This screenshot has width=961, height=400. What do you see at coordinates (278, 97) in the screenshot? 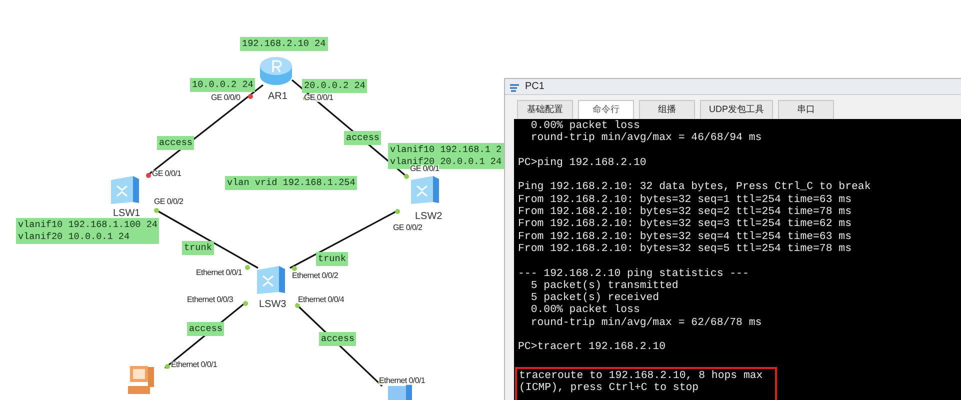
I see `device-label: AR1` at bounding box center [278, 97].